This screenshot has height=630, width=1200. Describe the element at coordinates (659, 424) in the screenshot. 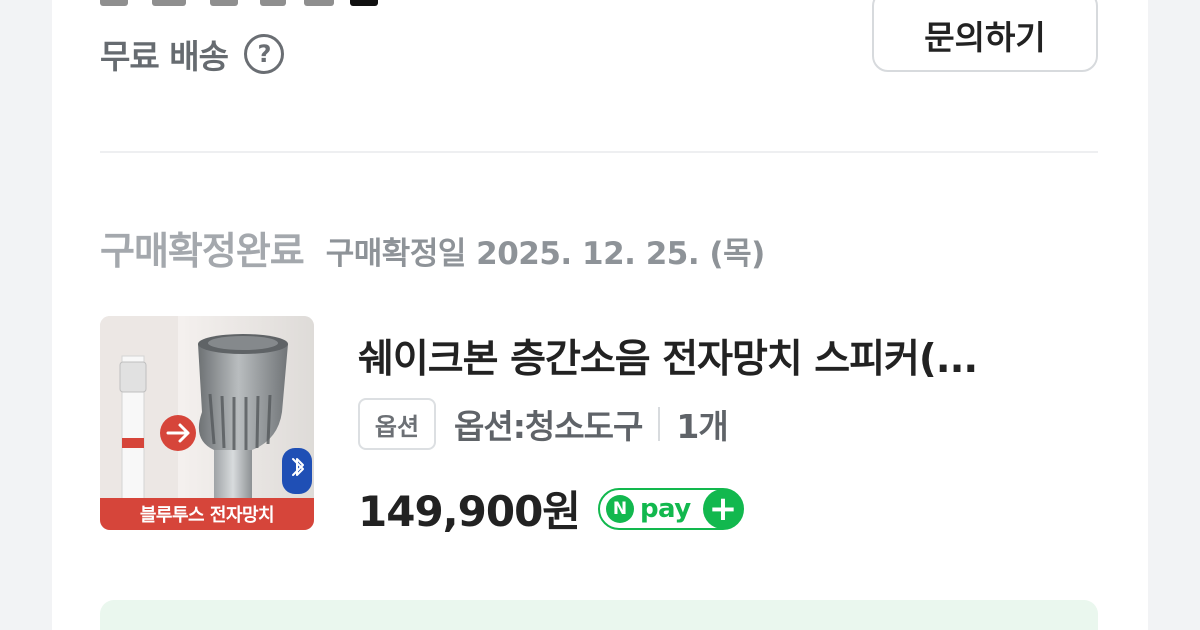

I see `option-separator` at that location.